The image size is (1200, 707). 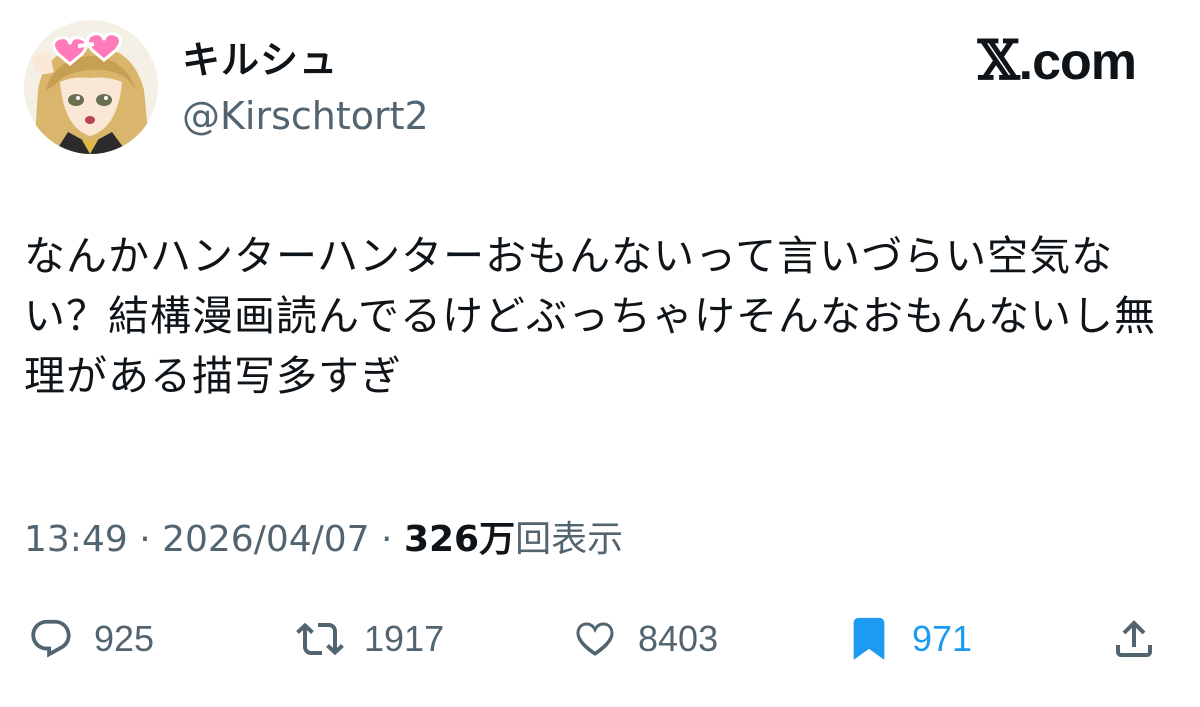 I want to click on avatar, so click(x=91, y=87).